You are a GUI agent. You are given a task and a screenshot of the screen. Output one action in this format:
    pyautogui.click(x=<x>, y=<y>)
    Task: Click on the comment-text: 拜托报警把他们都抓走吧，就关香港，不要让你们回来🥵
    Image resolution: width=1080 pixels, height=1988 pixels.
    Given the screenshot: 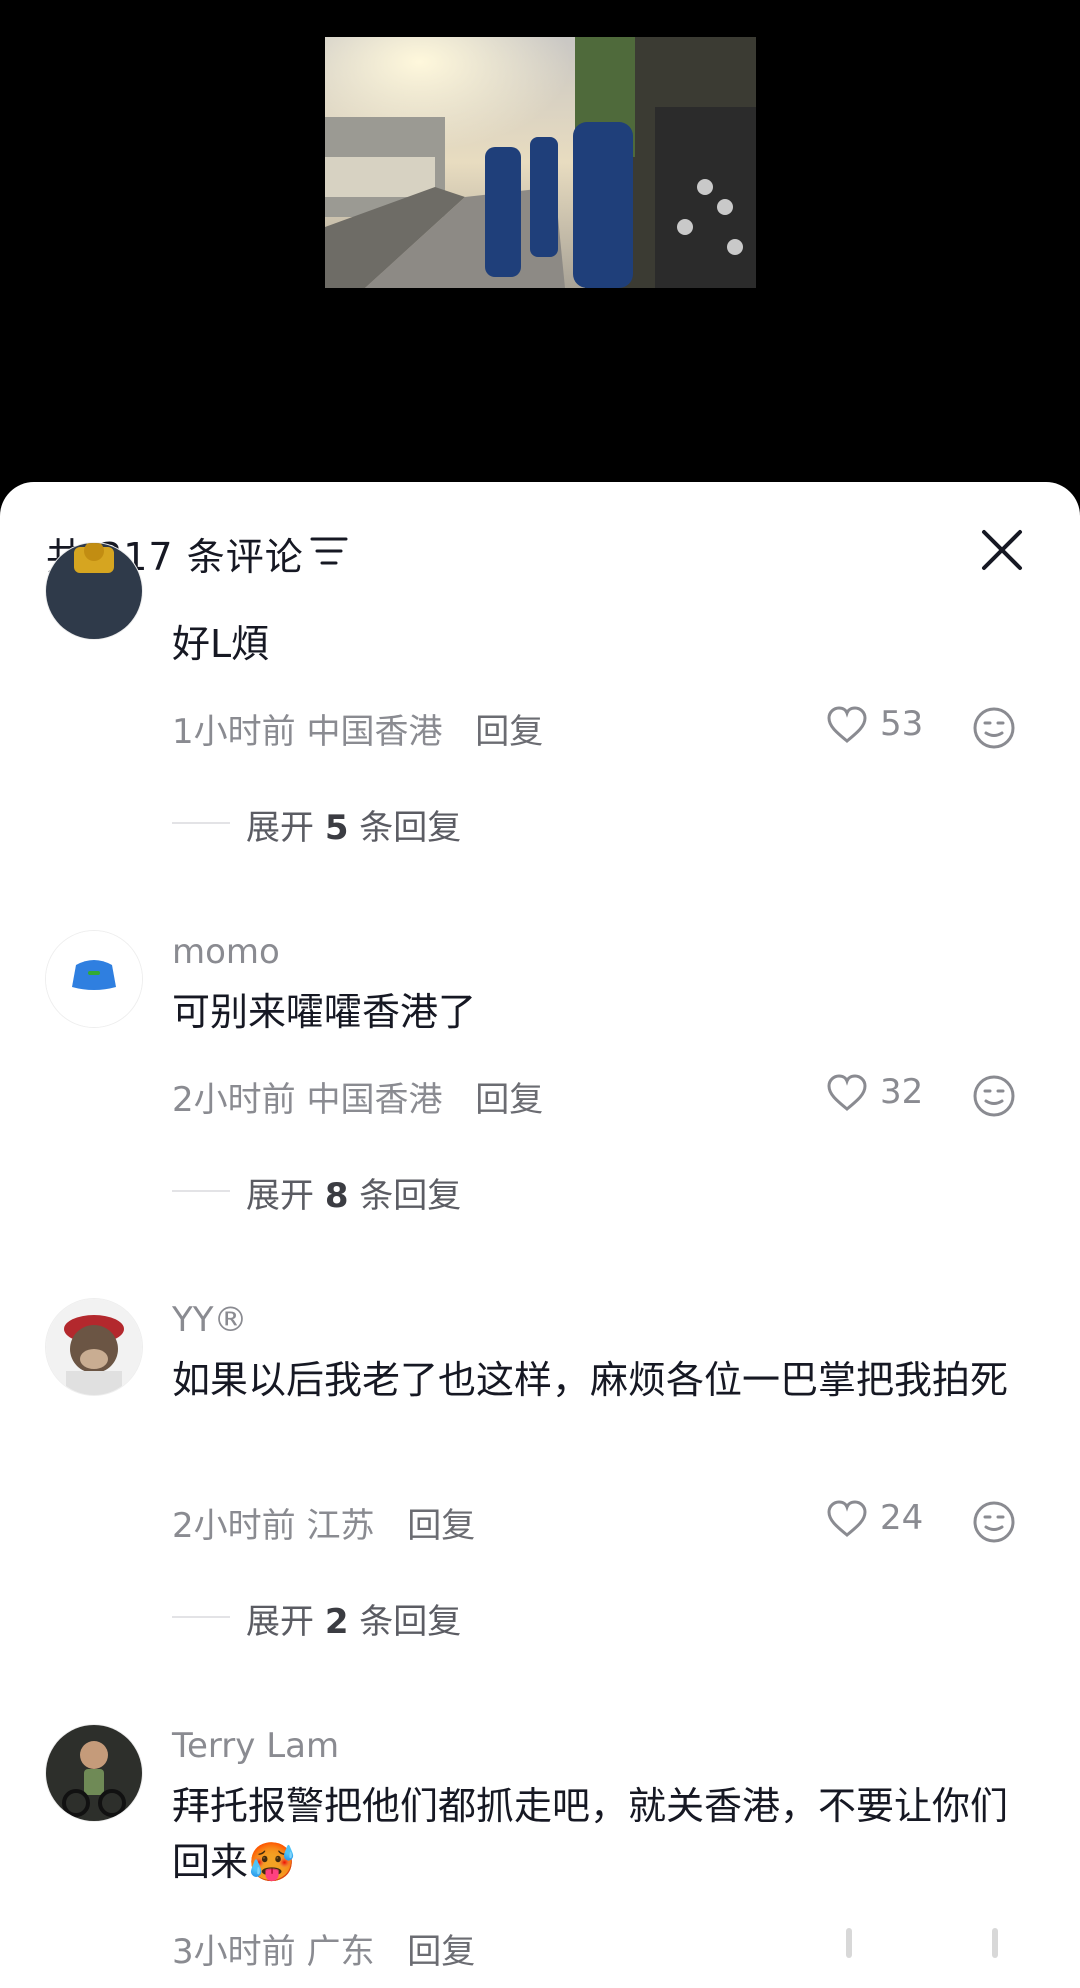 What is the action you would take?
    pyautogui.click(x=590, y=1834)
    